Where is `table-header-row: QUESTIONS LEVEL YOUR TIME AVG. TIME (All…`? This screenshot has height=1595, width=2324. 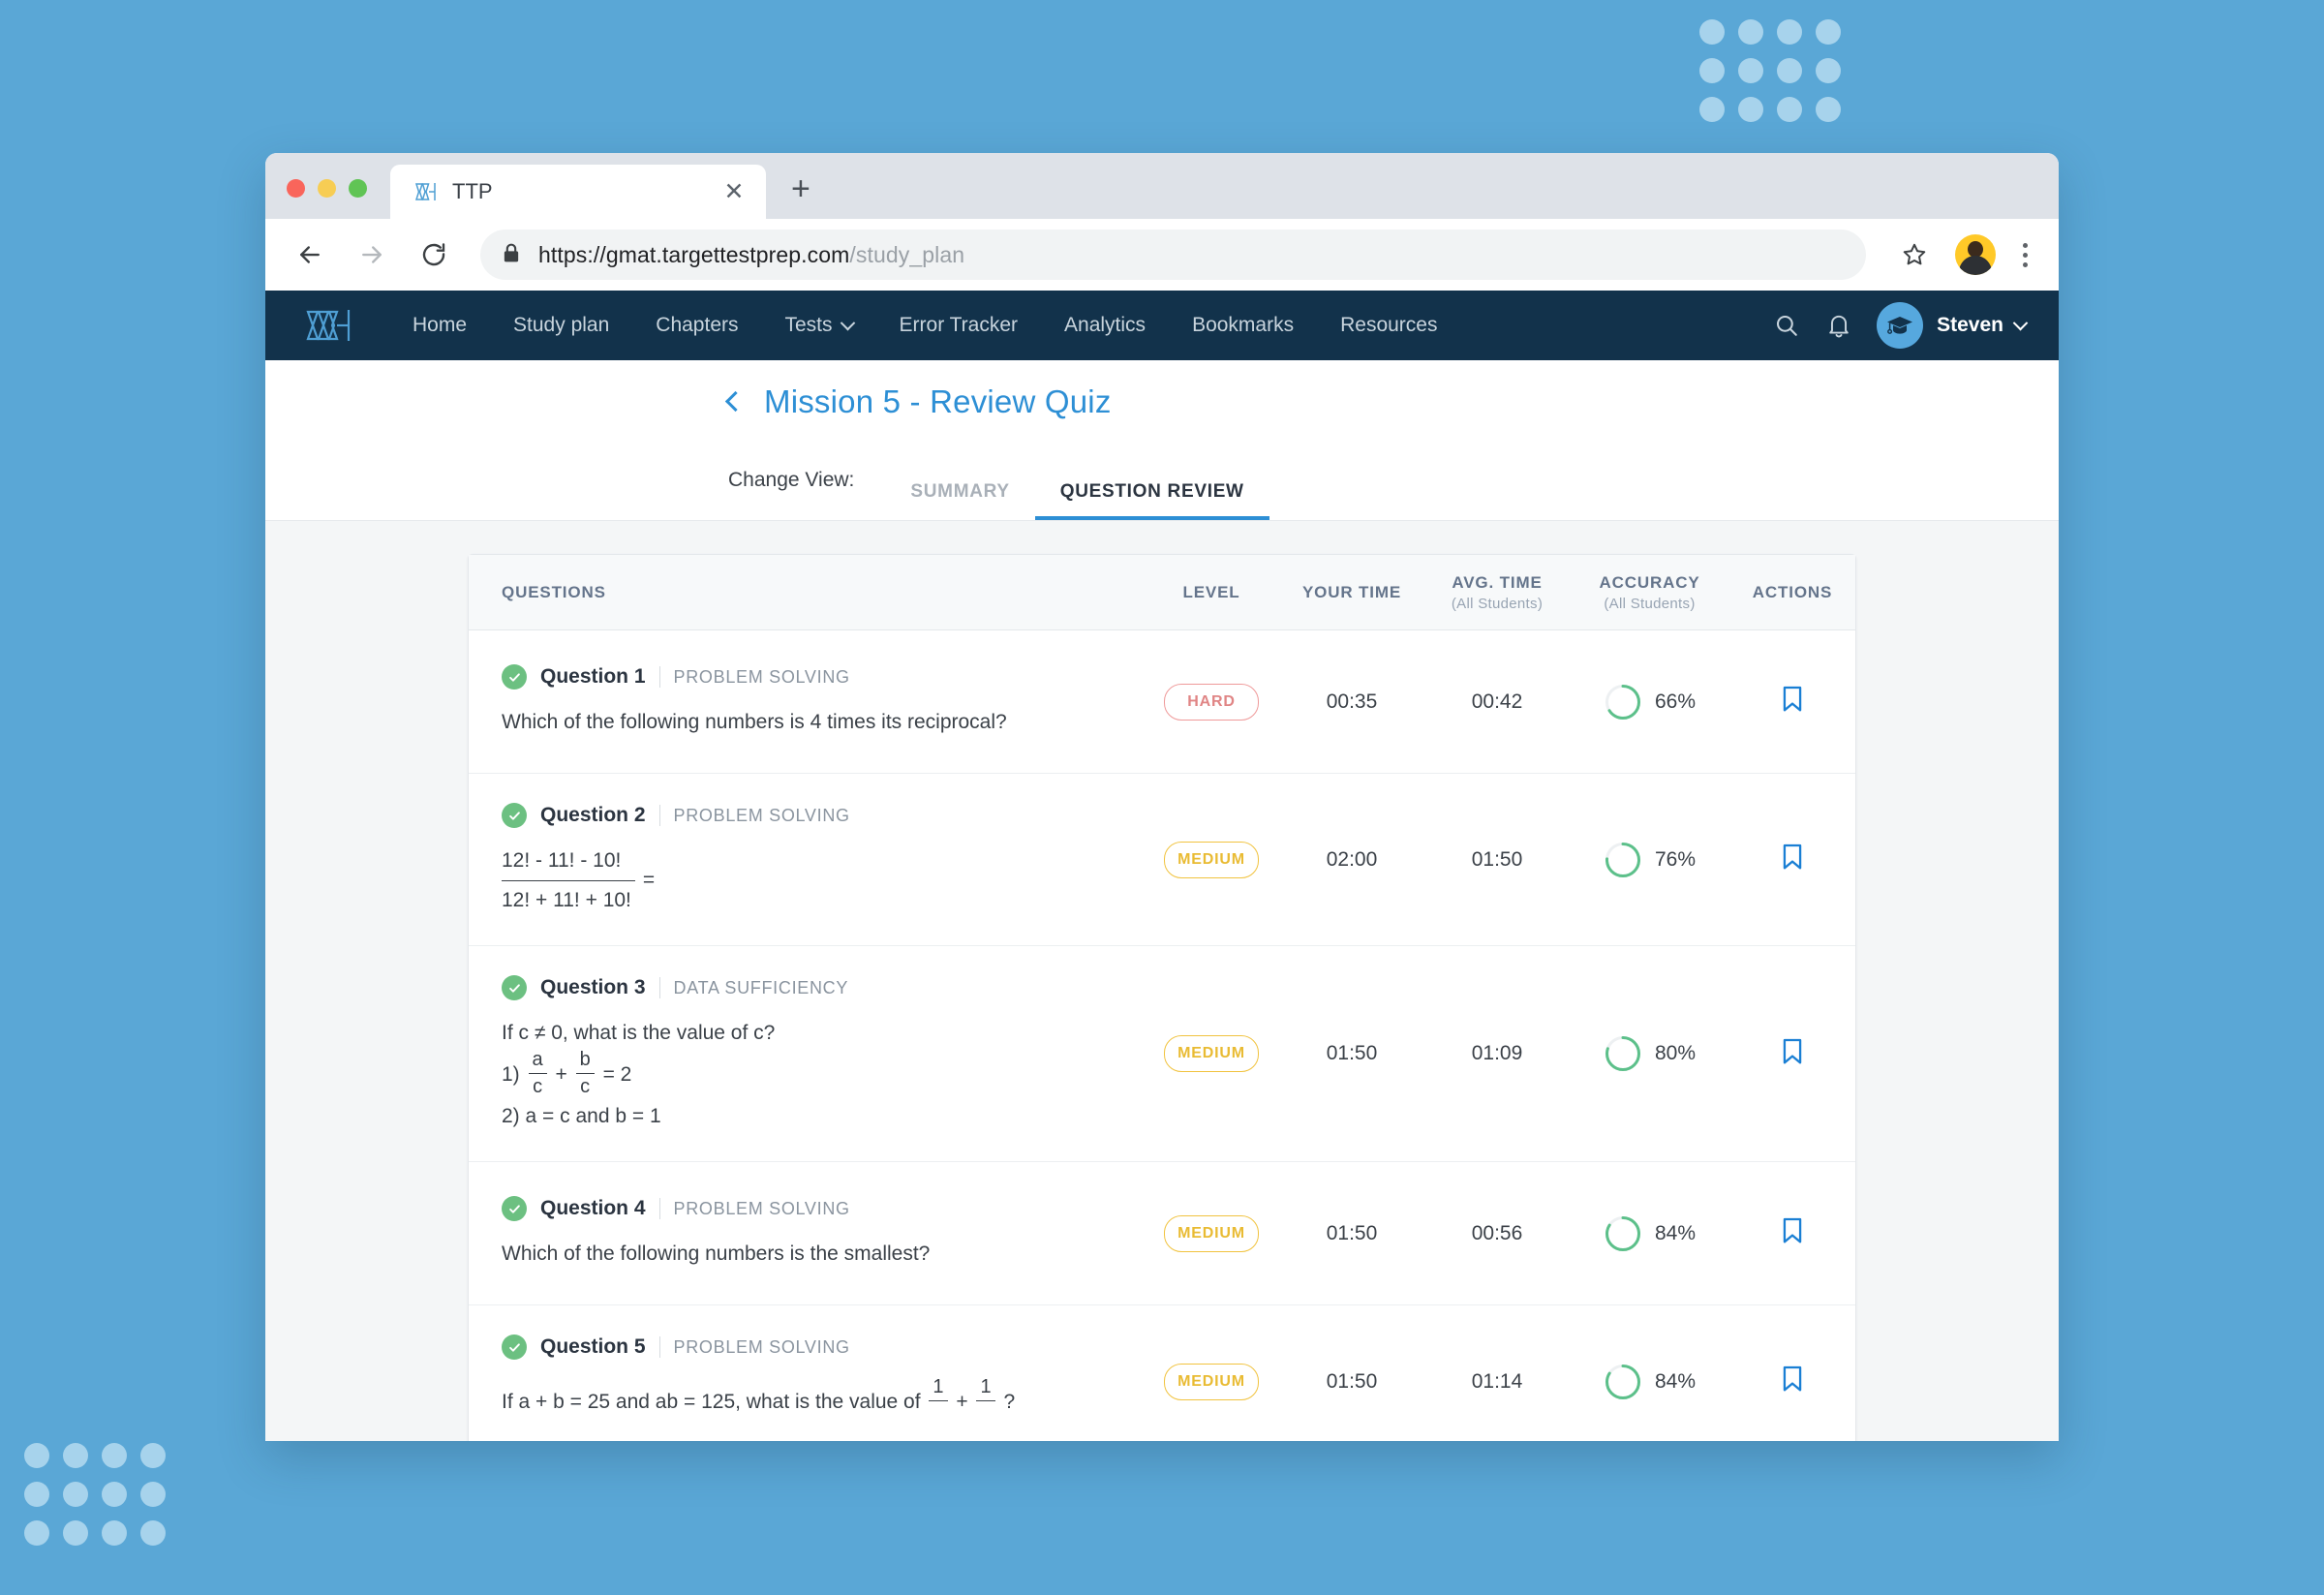 table-header-row: QUESTIONS LEVEL YOUR TIME AVG. TIME (All… is located at coordinates (1162, 592).